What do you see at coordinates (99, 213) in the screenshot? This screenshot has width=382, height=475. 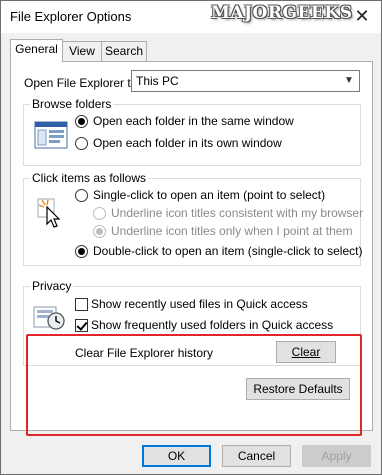 I see `underline-browser-radio` at bounding box center [99, 213].